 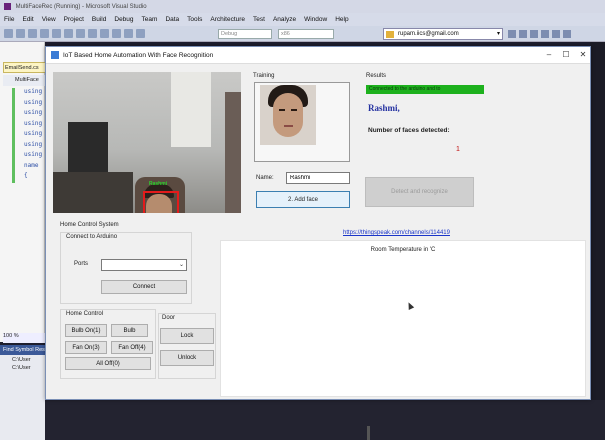 I want to click on find-combo: rupam.iics@gmail.com ▾, so click(x=443, y=34).